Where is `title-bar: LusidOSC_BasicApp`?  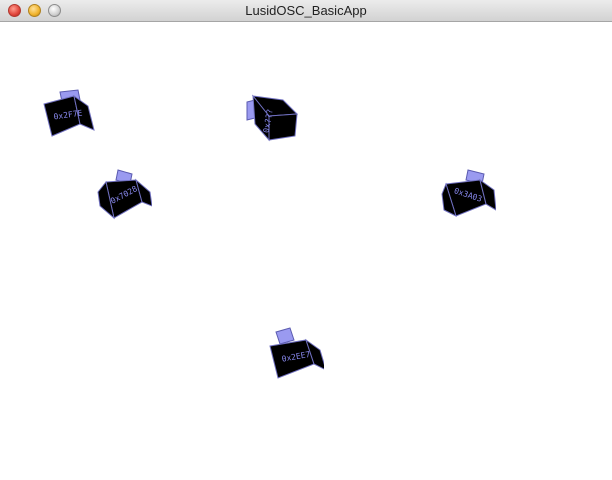 title-bar: LusidOSC_BasicApp is located at coordinates (306, 11).